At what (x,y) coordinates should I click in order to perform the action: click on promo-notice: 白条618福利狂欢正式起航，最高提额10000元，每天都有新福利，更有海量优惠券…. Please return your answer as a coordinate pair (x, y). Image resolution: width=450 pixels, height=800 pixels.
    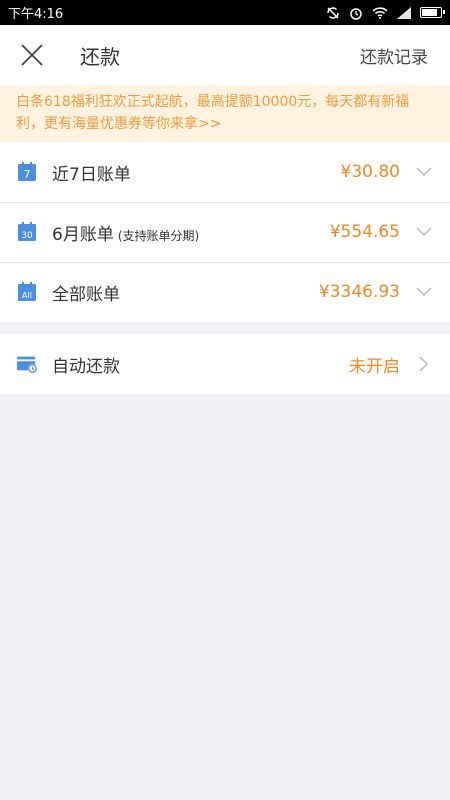
    Looking at the image, I should click on (225, 113).